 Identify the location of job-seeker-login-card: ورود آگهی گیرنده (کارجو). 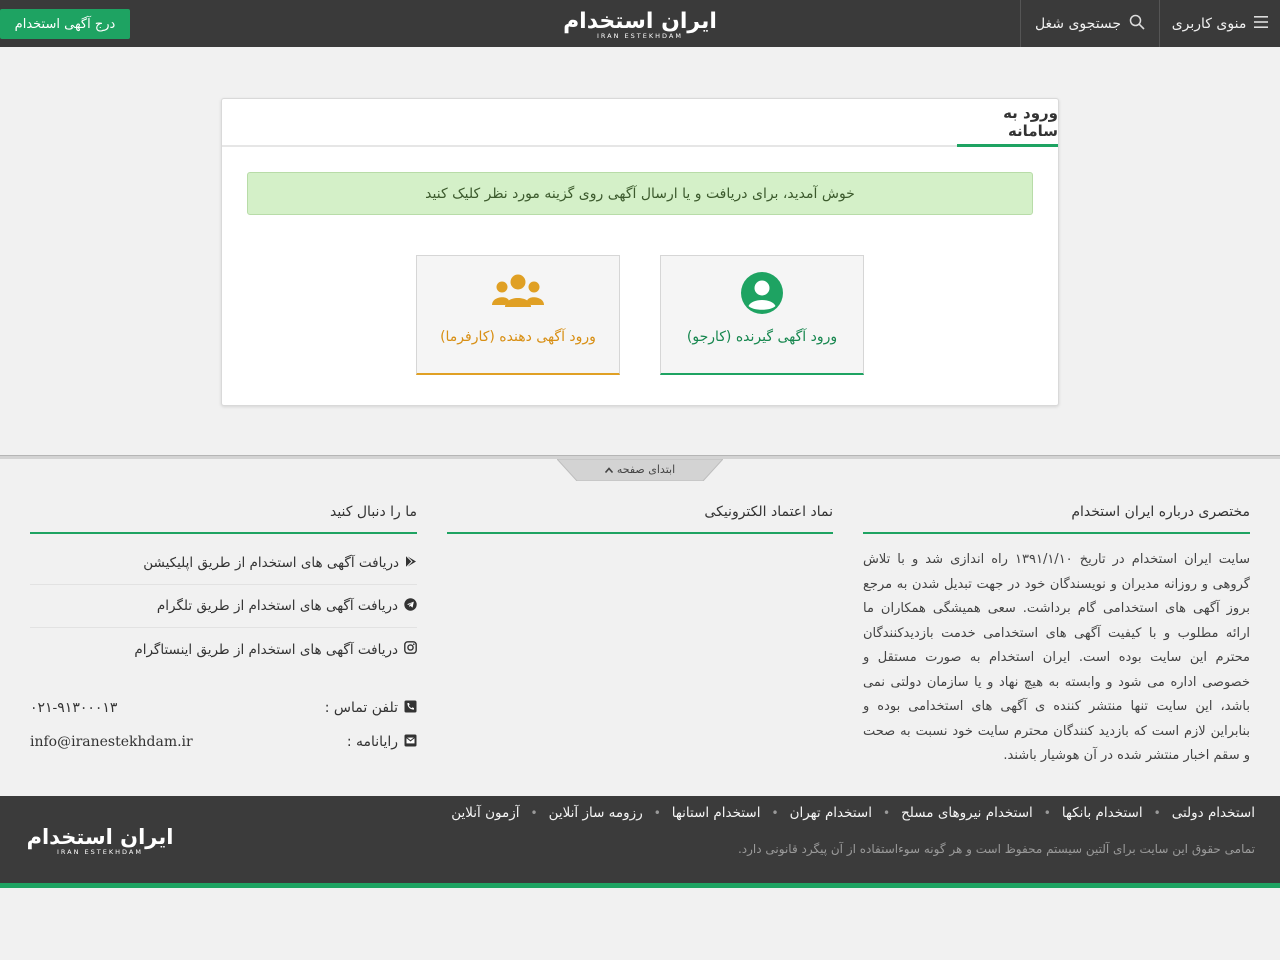
(762, 315).